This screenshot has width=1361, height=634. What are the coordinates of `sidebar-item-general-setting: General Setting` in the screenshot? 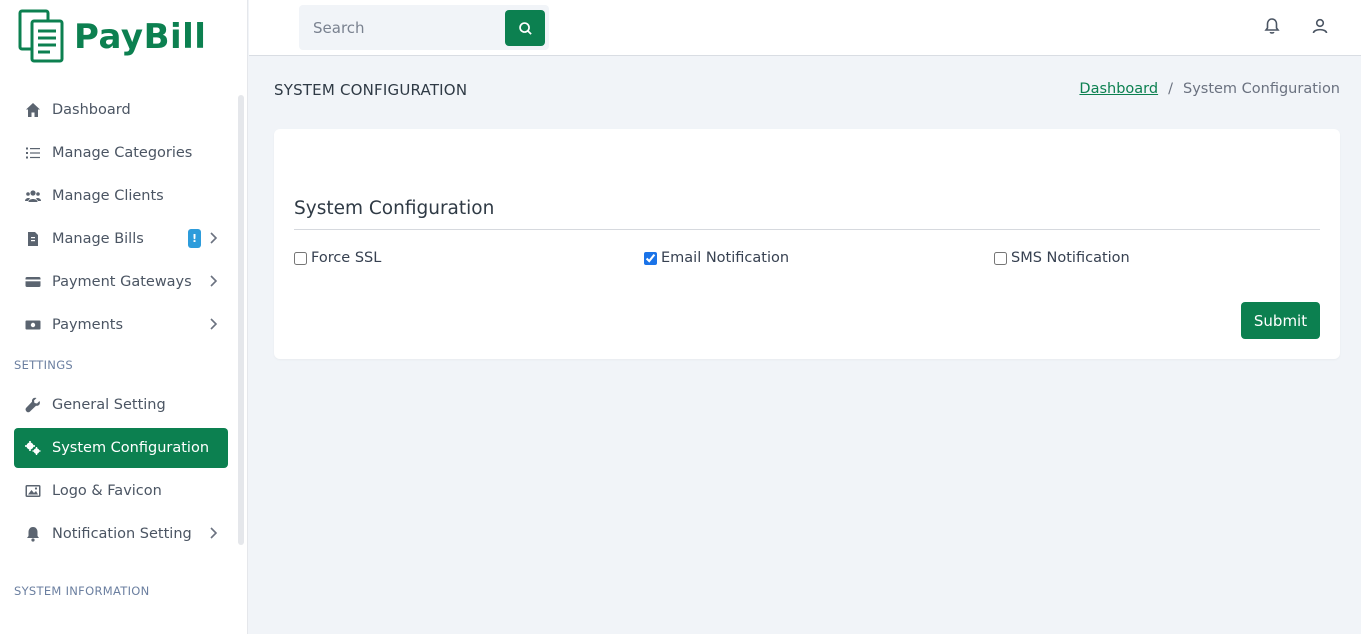 It's located at (121, 405).